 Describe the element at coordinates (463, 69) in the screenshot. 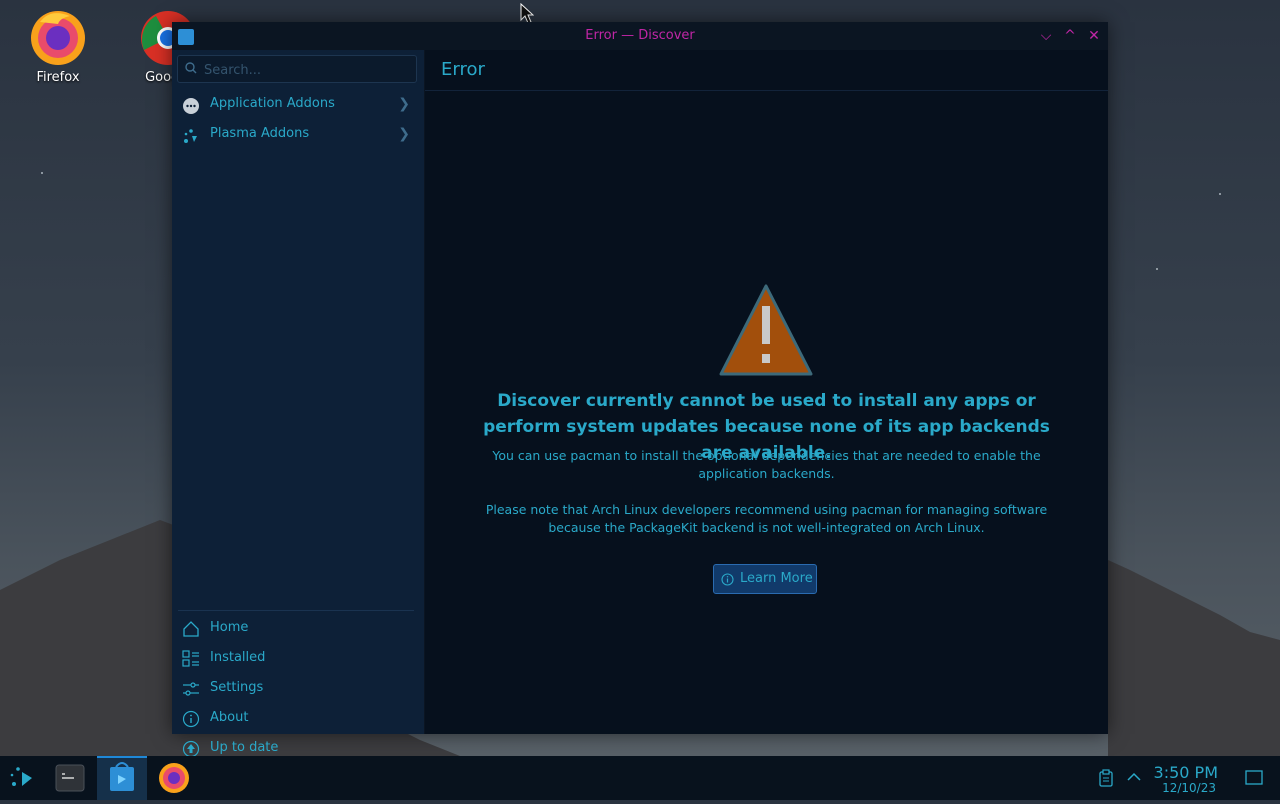

I see `page-title: Error` at that location.